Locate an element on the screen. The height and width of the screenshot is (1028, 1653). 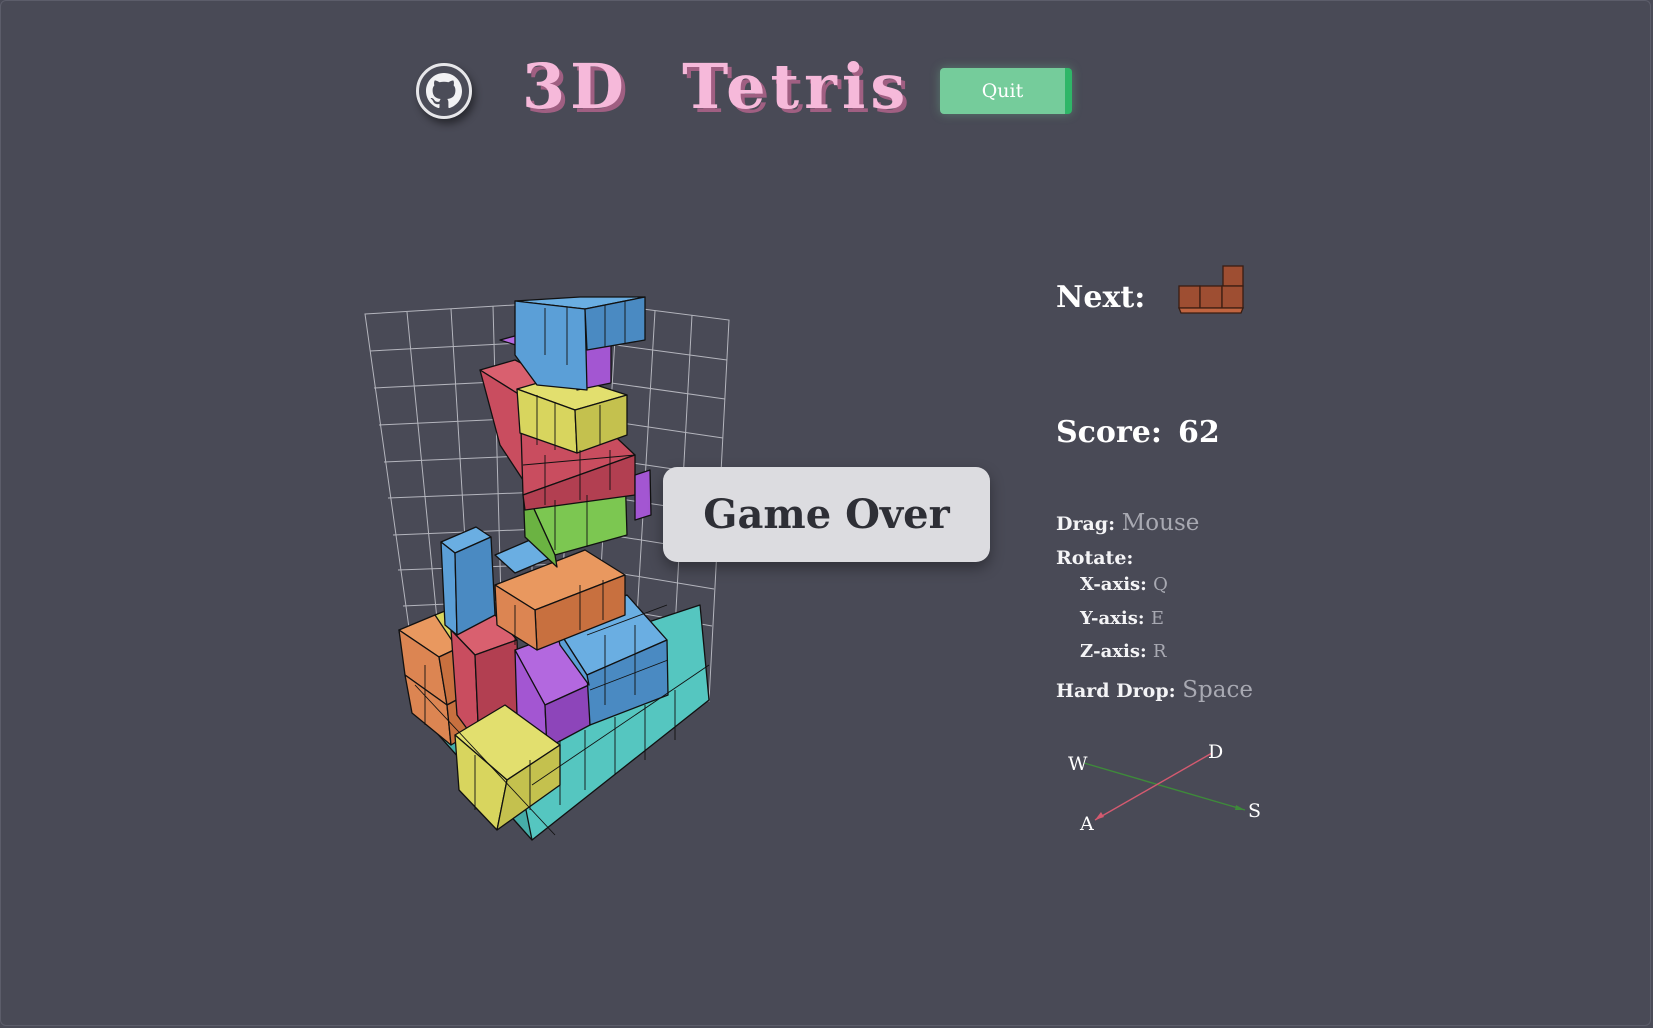
s-arrowhead is located at coordinates (1240, 807).